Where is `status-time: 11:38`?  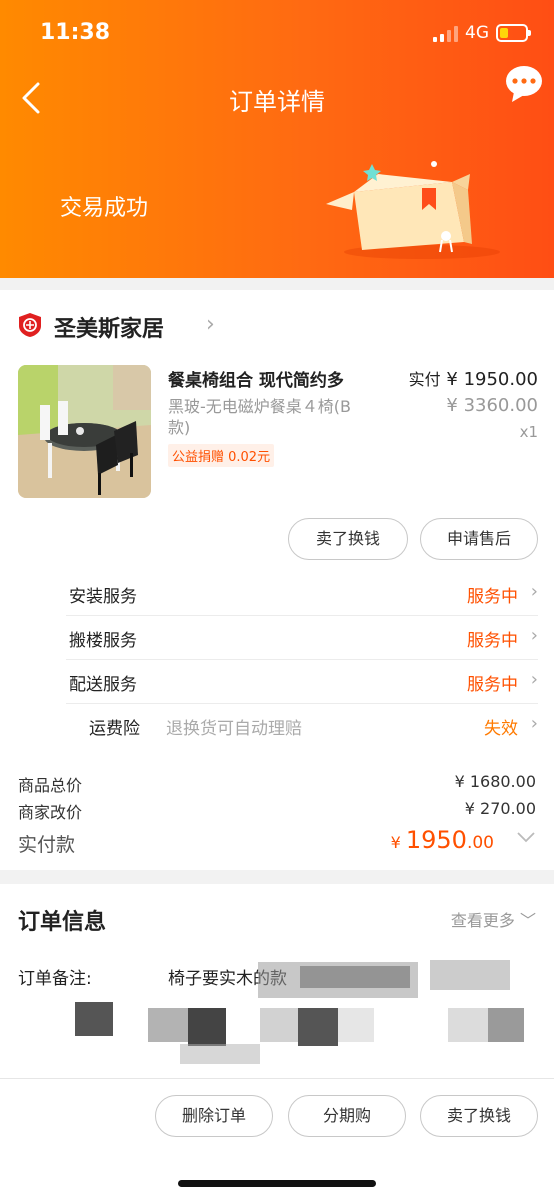
status-time: 11:38 is located at coordinates (75, 32).